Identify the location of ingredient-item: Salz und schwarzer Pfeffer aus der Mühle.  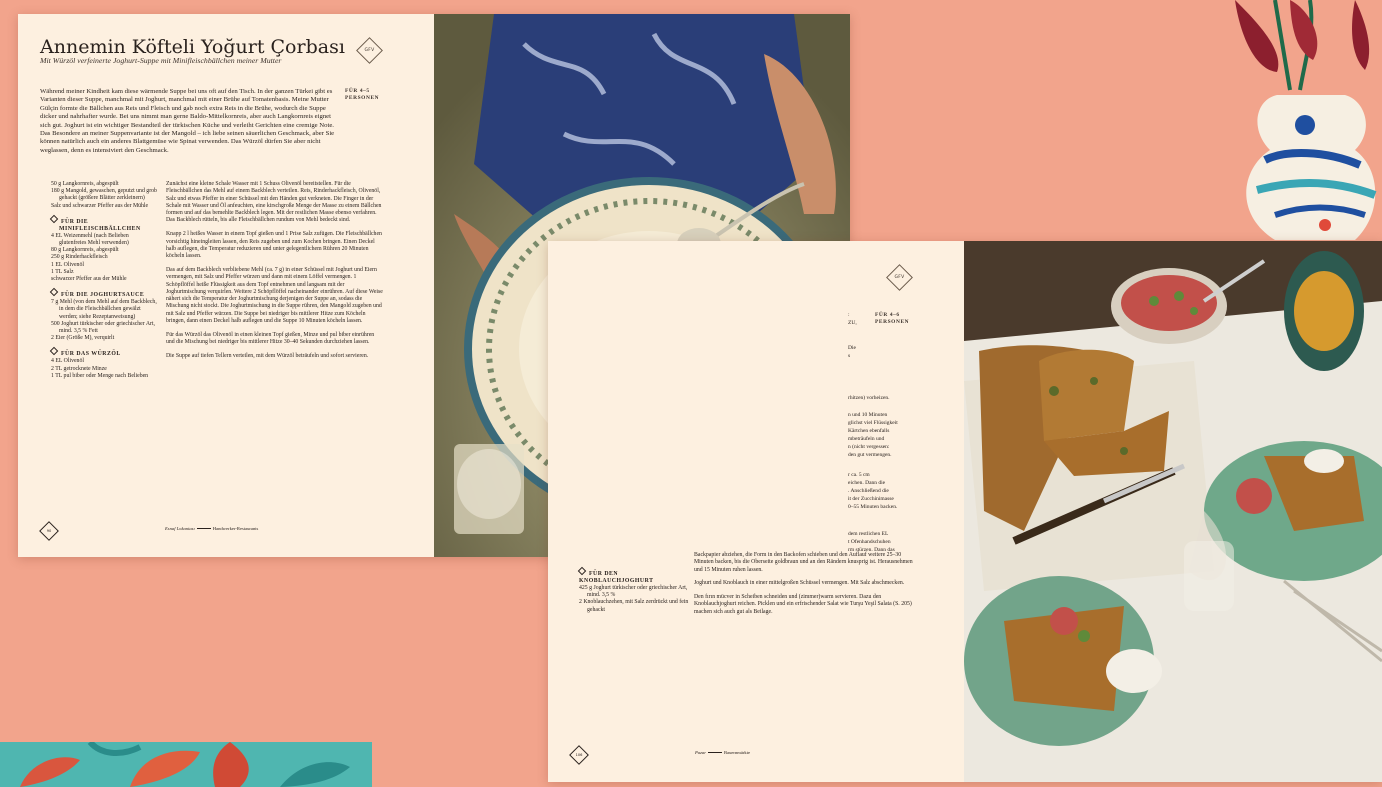
(100, 205).